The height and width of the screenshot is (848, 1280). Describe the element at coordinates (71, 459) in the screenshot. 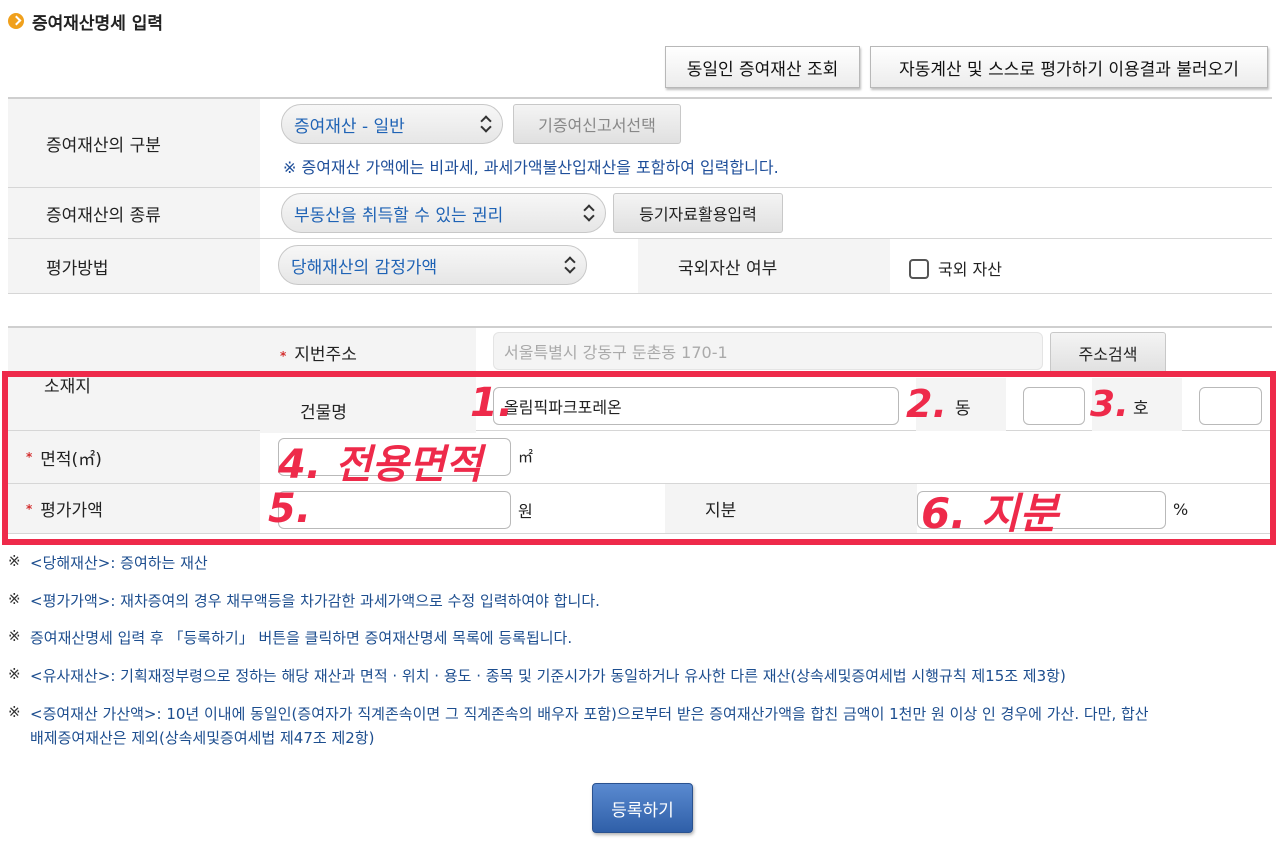

I see `area-label-text: 면적(㎡)` at that location.